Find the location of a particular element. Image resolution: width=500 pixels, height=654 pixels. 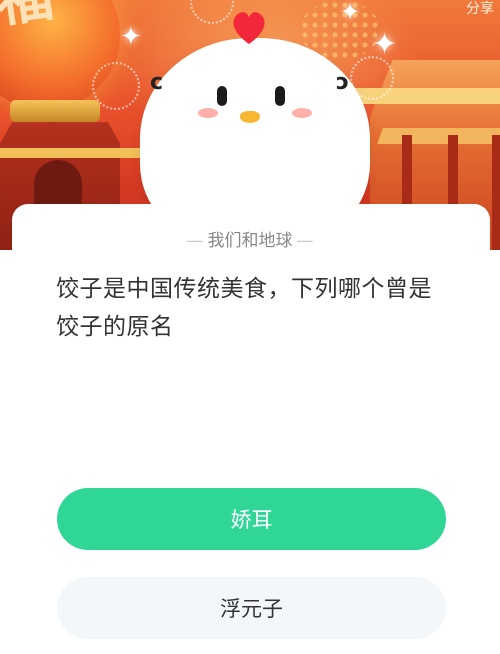

quiz-source: — 我们和地球 — is located at coordinates (250, 238).